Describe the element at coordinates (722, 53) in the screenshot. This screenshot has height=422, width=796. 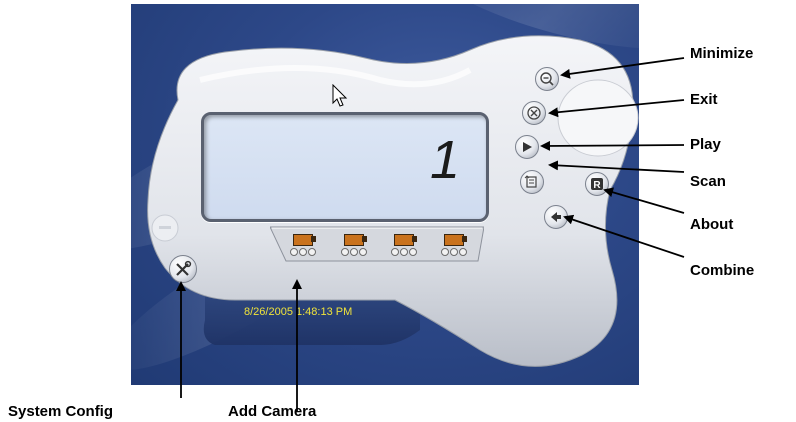
I see `callout-minimize: Minimize` at that location.